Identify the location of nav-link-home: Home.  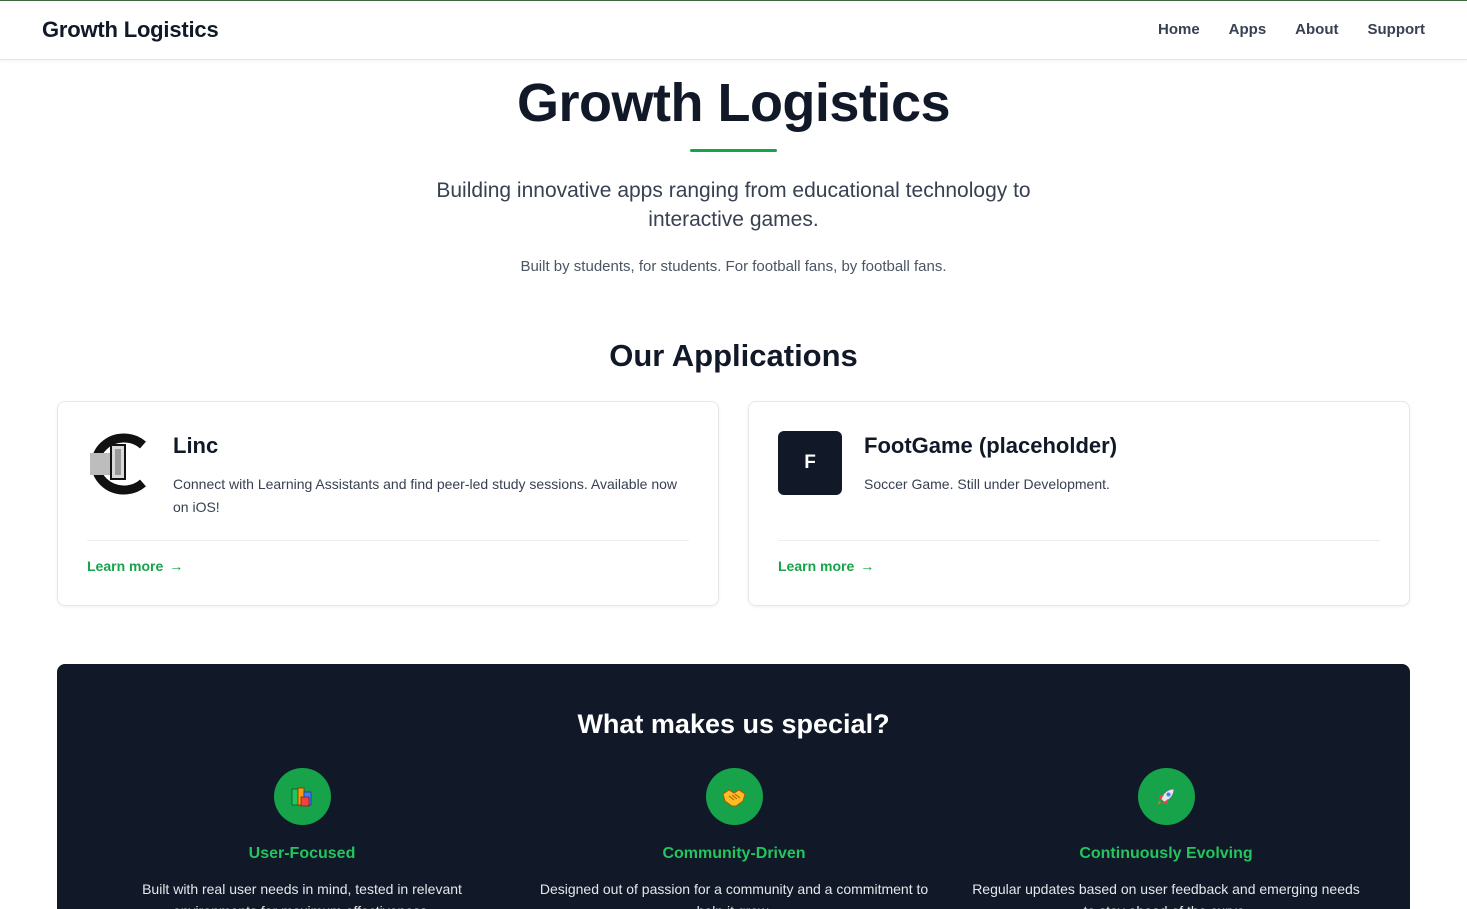
(1179, 29).